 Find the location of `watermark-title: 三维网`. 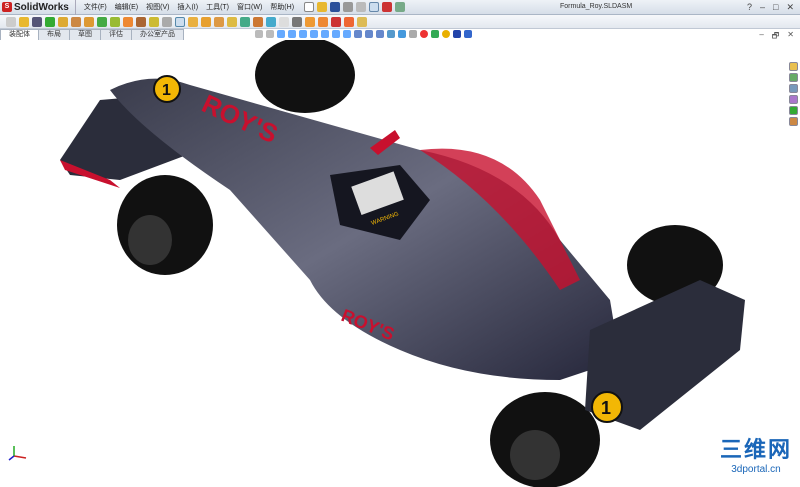

watermark-title: 三维网 is located at coordinates (755, 449).